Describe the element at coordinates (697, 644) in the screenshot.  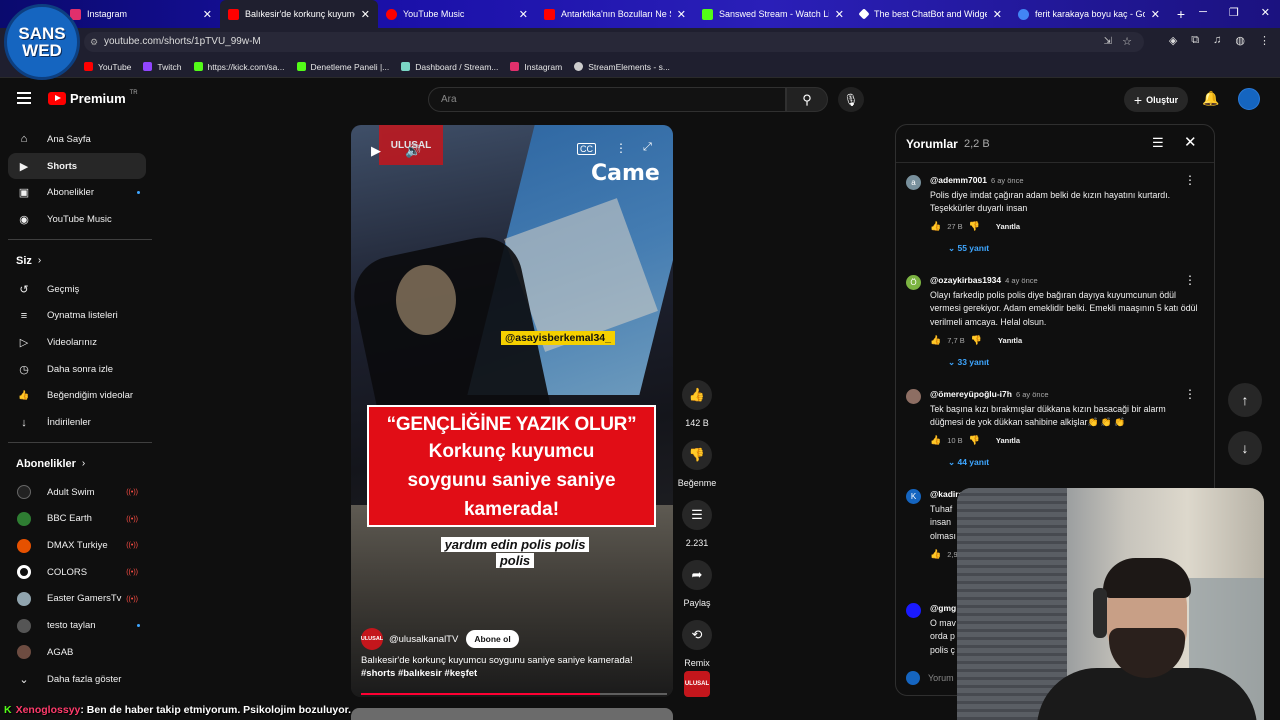
I see `remix-button: ⟲ Remix` at that location.